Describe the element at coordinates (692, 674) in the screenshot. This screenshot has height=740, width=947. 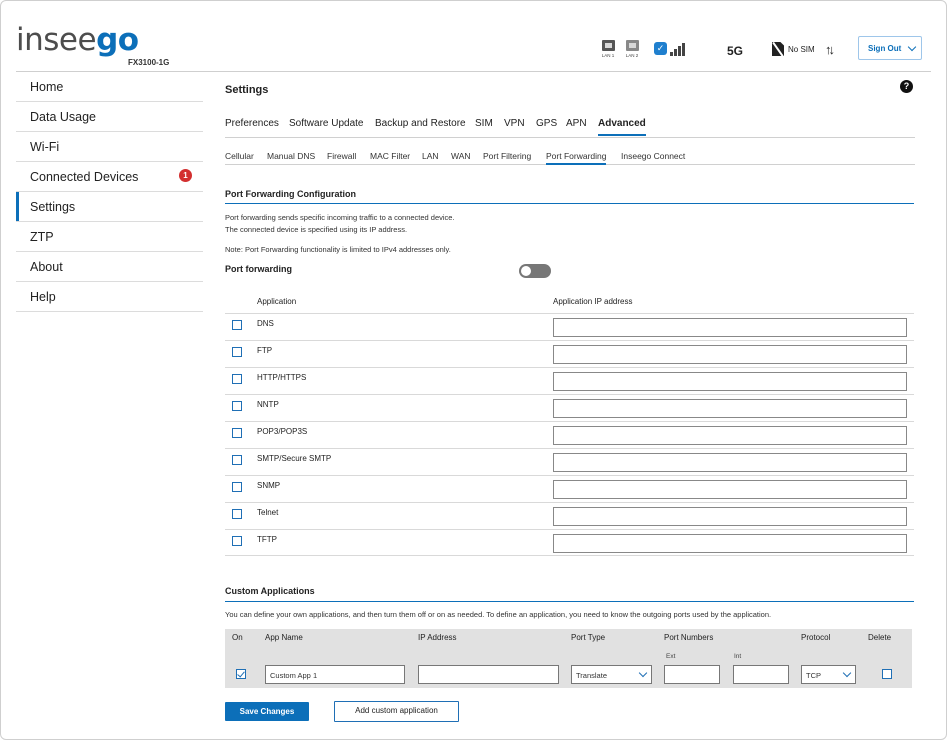
I see `ext-port-input` at that location.